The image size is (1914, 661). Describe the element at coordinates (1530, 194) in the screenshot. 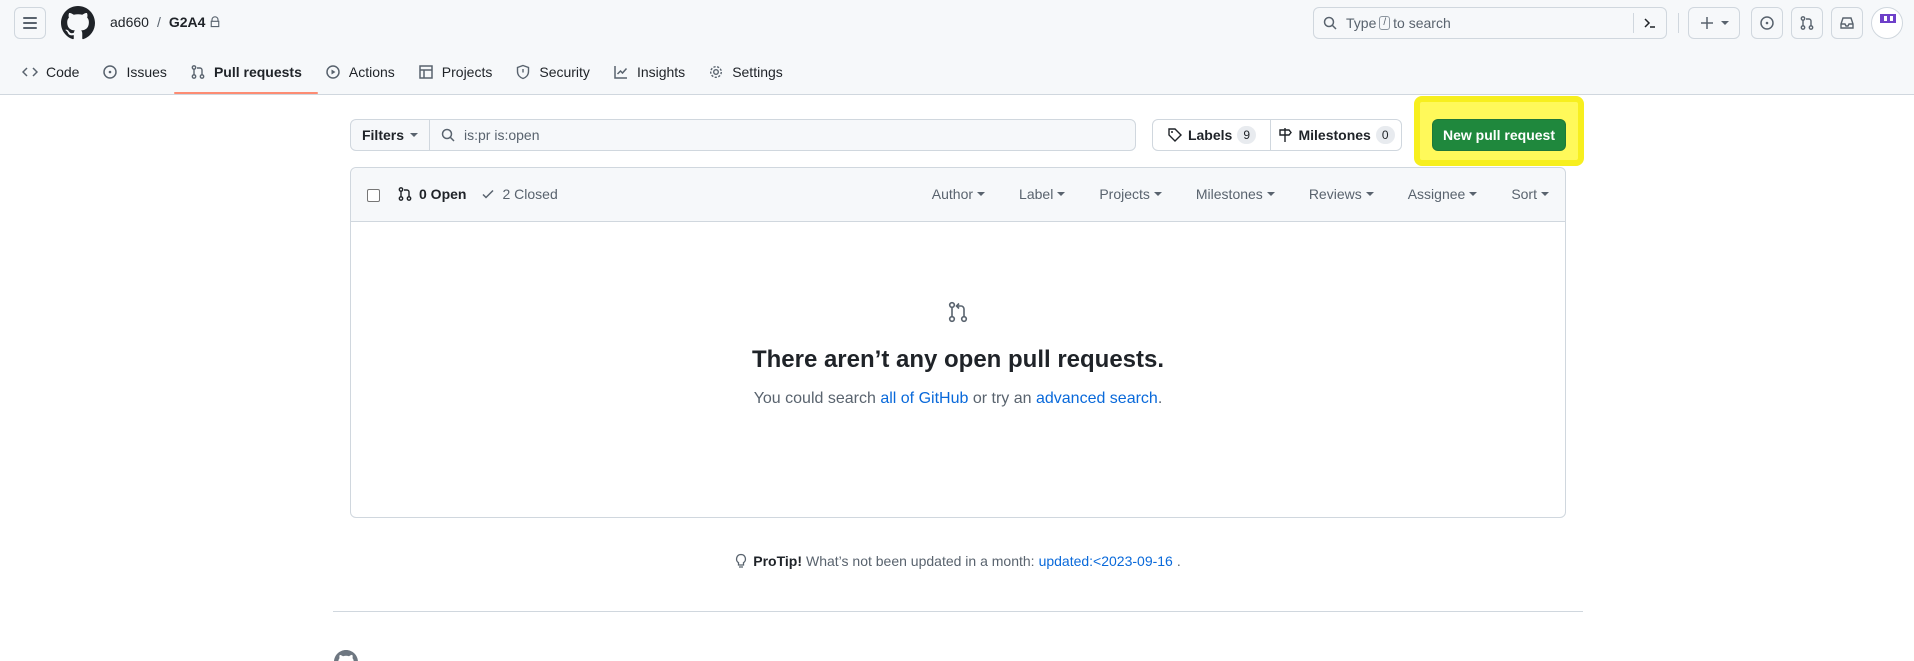

I see `sort-filter: Sort` at that location.